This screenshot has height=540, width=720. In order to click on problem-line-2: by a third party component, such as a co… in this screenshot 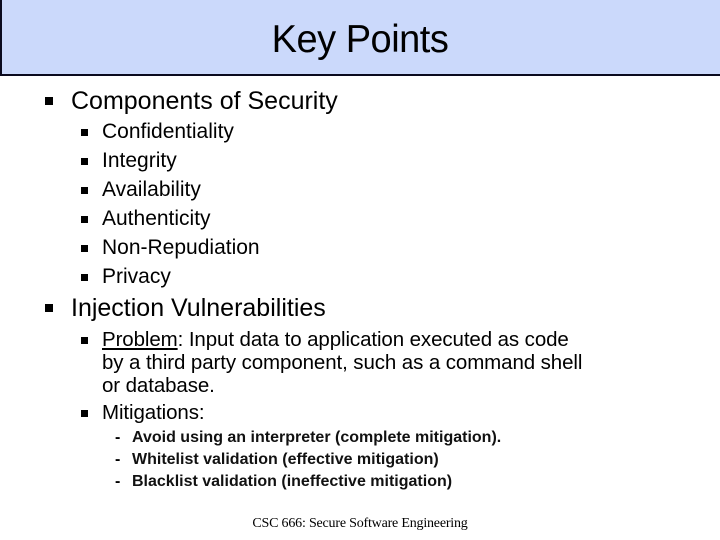, I will do `click(342, 362)`.